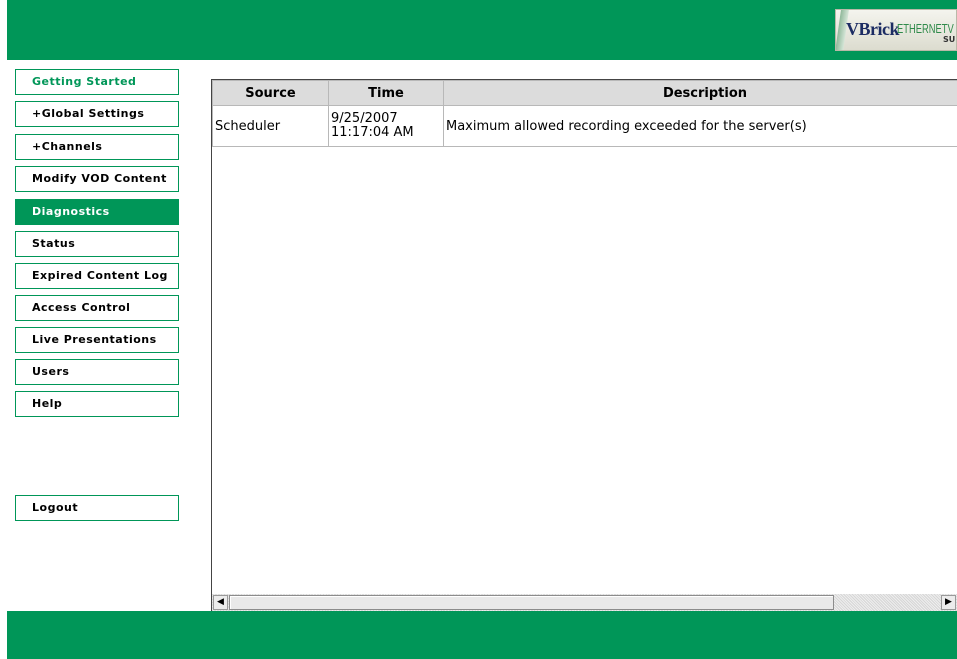 The image size is (957, 659). I want to click on column-header-time: Time, so click(386, 93).